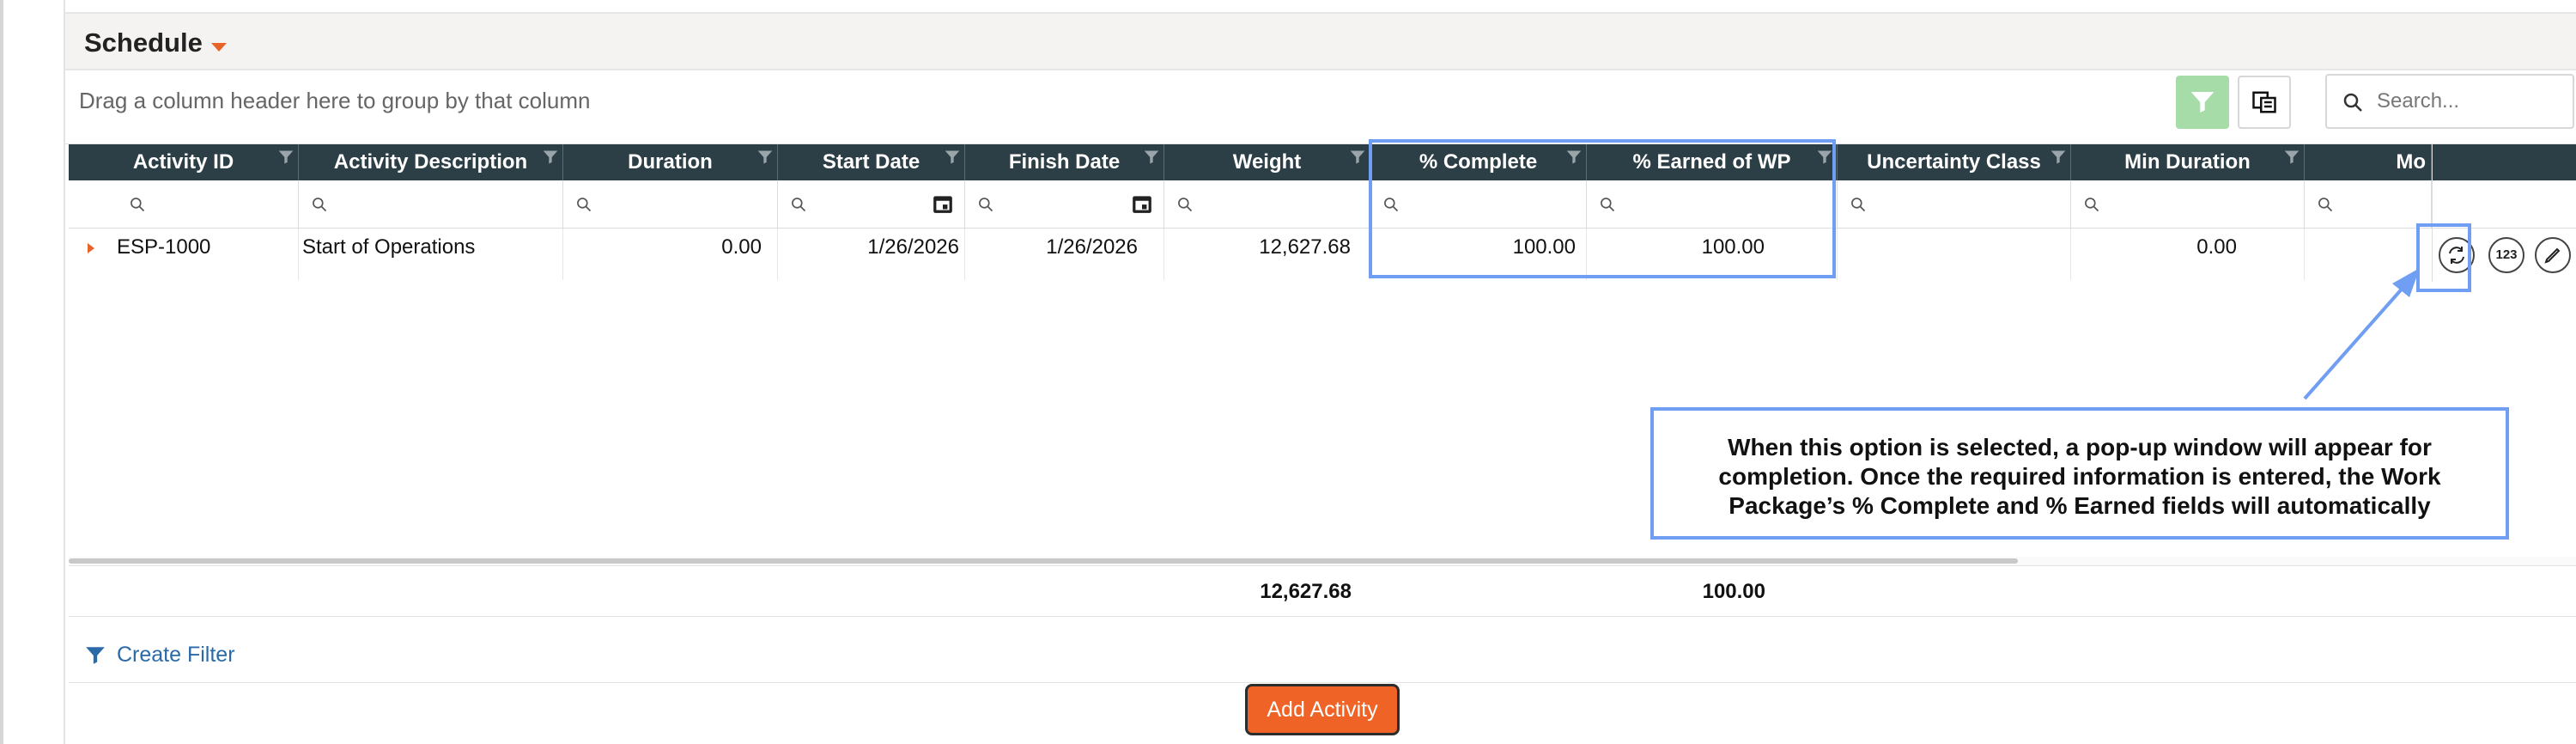  Describe the element at coordinates (1602, 209) in the screenshot. I see `highlight-percent-columns` at that location.